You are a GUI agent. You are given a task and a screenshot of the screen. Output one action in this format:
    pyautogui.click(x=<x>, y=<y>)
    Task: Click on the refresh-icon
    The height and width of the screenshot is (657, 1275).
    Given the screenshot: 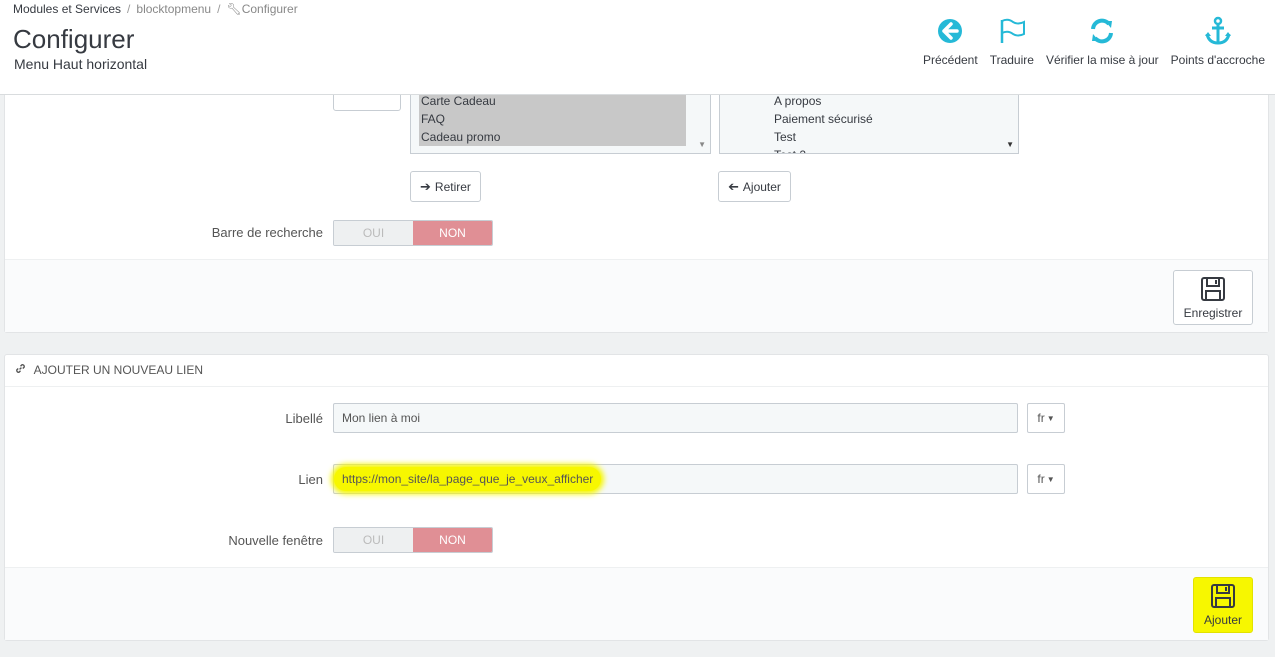 What is the action you would take?
    pyautogui.click(x=1102, y=31)
    